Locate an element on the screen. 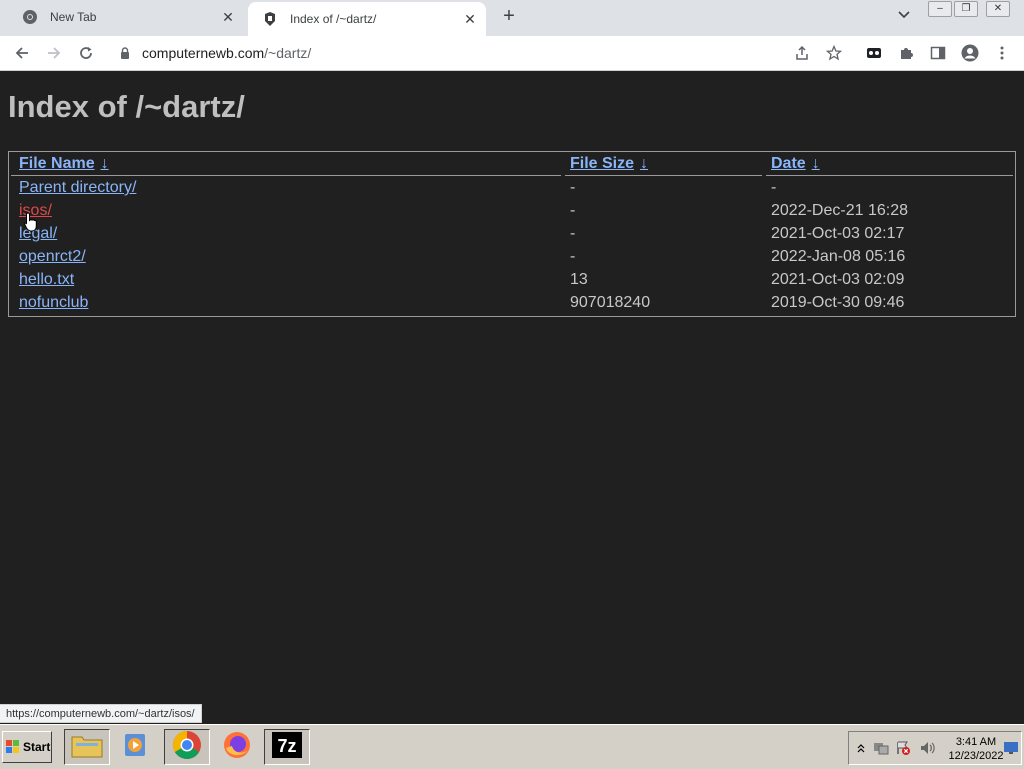 The width and height of the screenshot is (1024, 769). profile-avatar-icon is located at coordinates (970, 53).